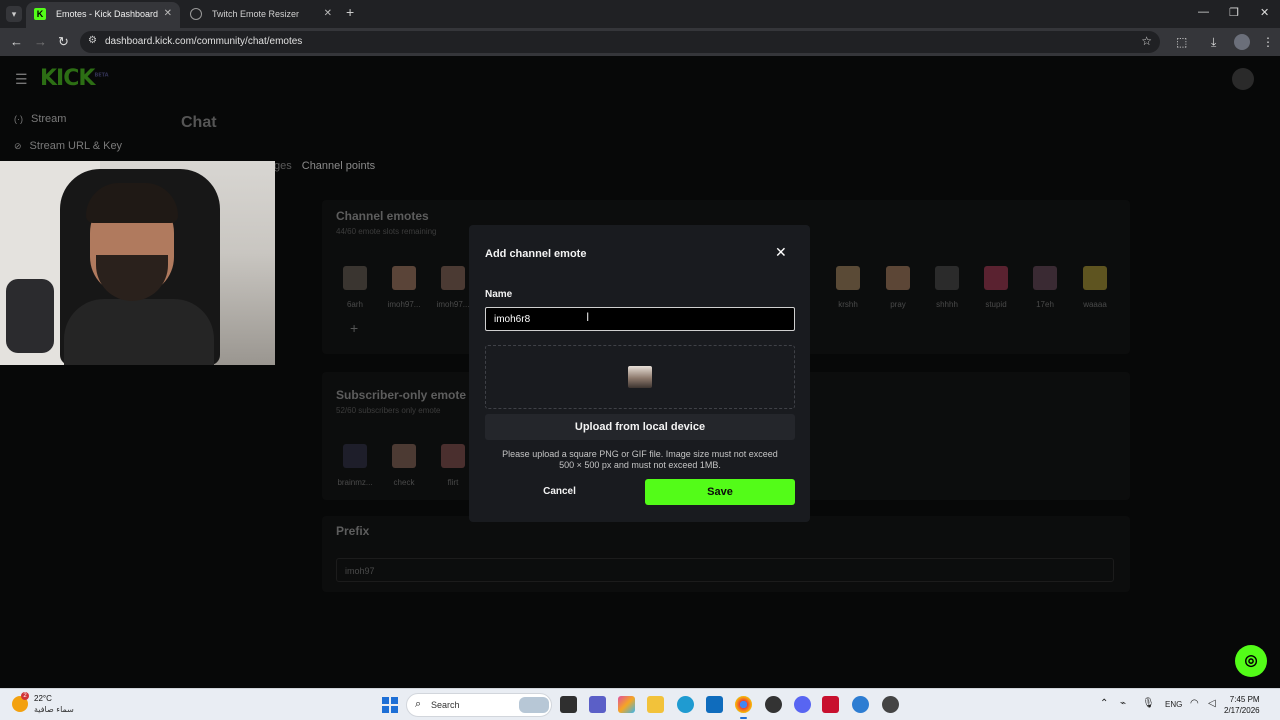 This screenshot has height=720, width=1280. I want to click on link-icon: ⊘, so click(18, 146).